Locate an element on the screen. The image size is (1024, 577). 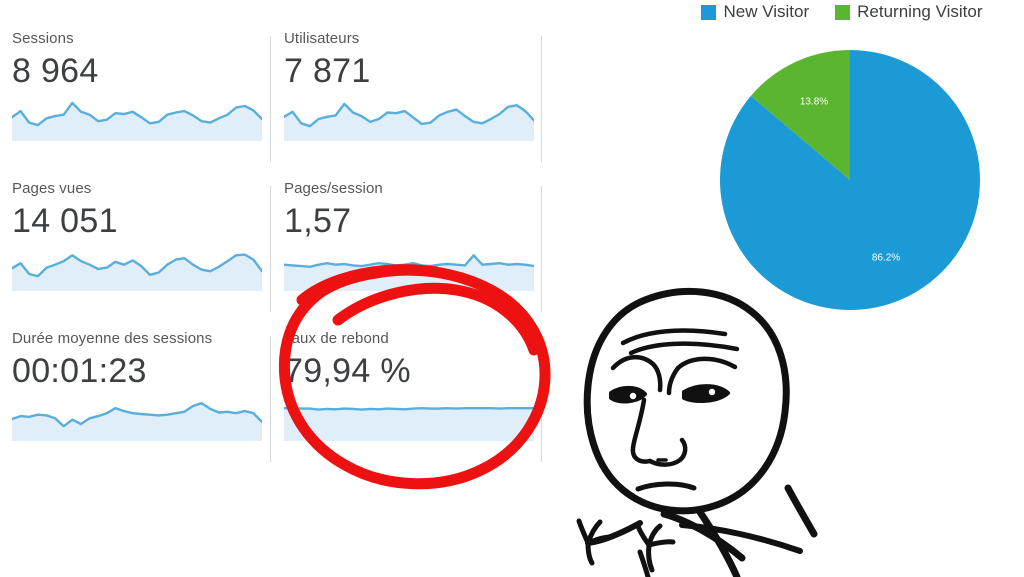
metric-label: Durée moyenne des sessions is located at coordinates (112, 338).